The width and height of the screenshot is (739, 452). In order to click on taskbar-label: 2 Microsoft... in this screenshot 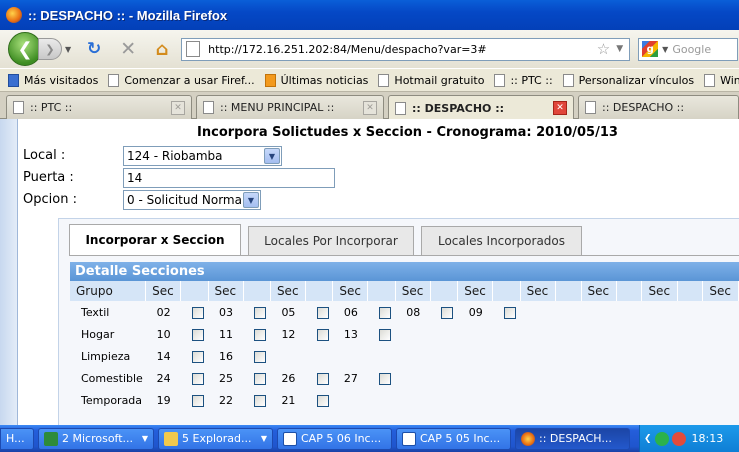, I will do `click(98, 438)`.